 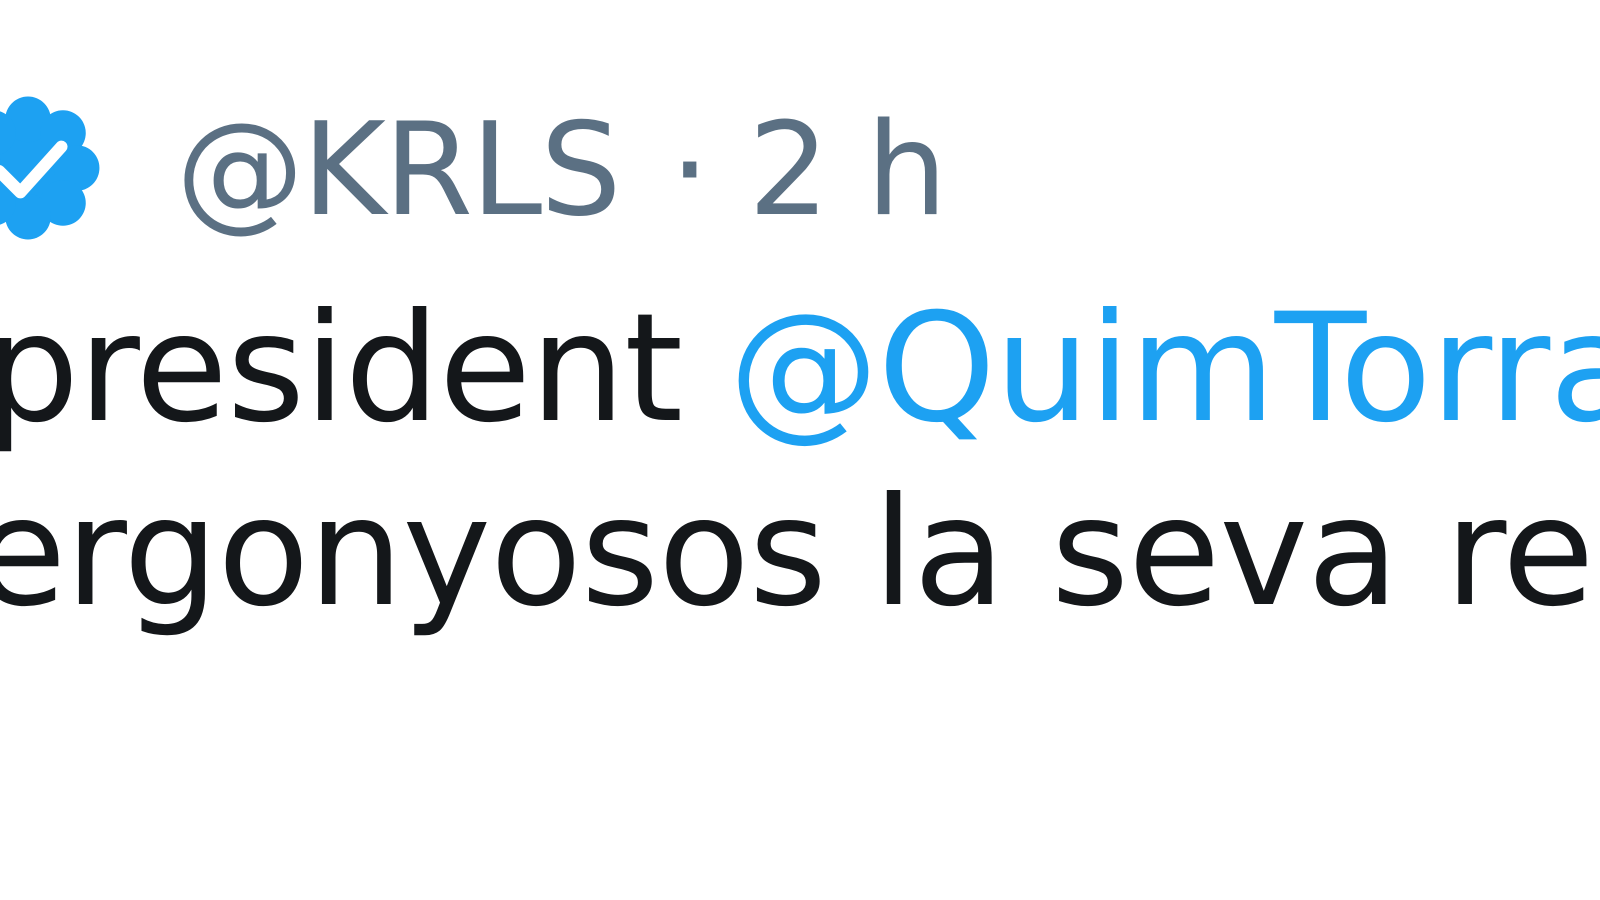 What do you see at coordinates (50, 168) in the screenshot?
I see `verified-badge-icon` at bounding box center [50, 168].